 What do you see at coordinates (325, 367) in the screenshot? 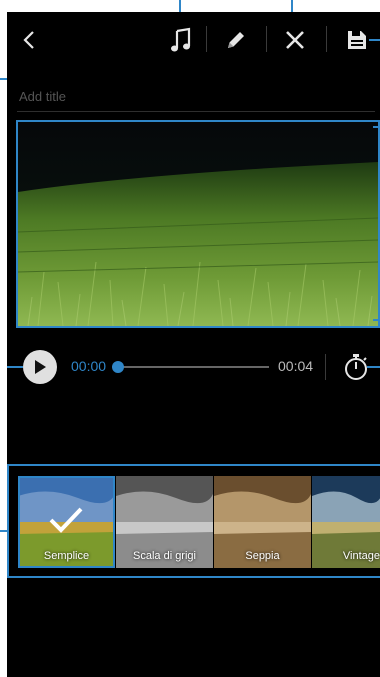
I see `playback-divider` at bounding box center [325, 367].